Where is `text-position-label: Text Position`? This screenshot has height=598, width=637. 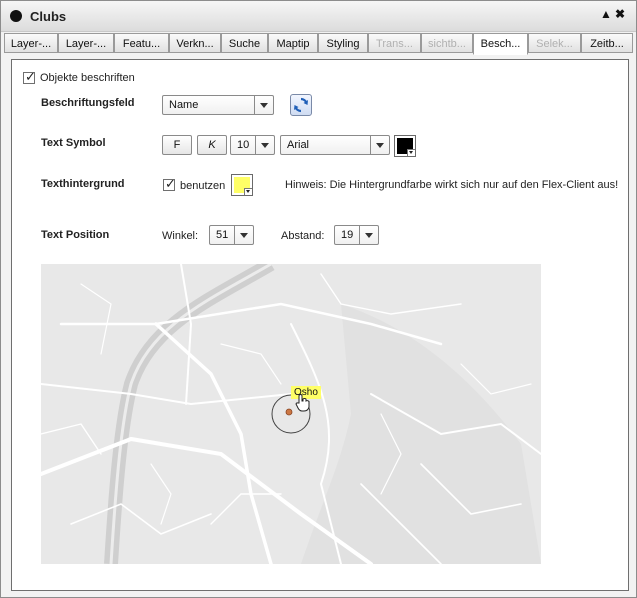
text-position-label: Text Position is located at coordinates (75, 235).